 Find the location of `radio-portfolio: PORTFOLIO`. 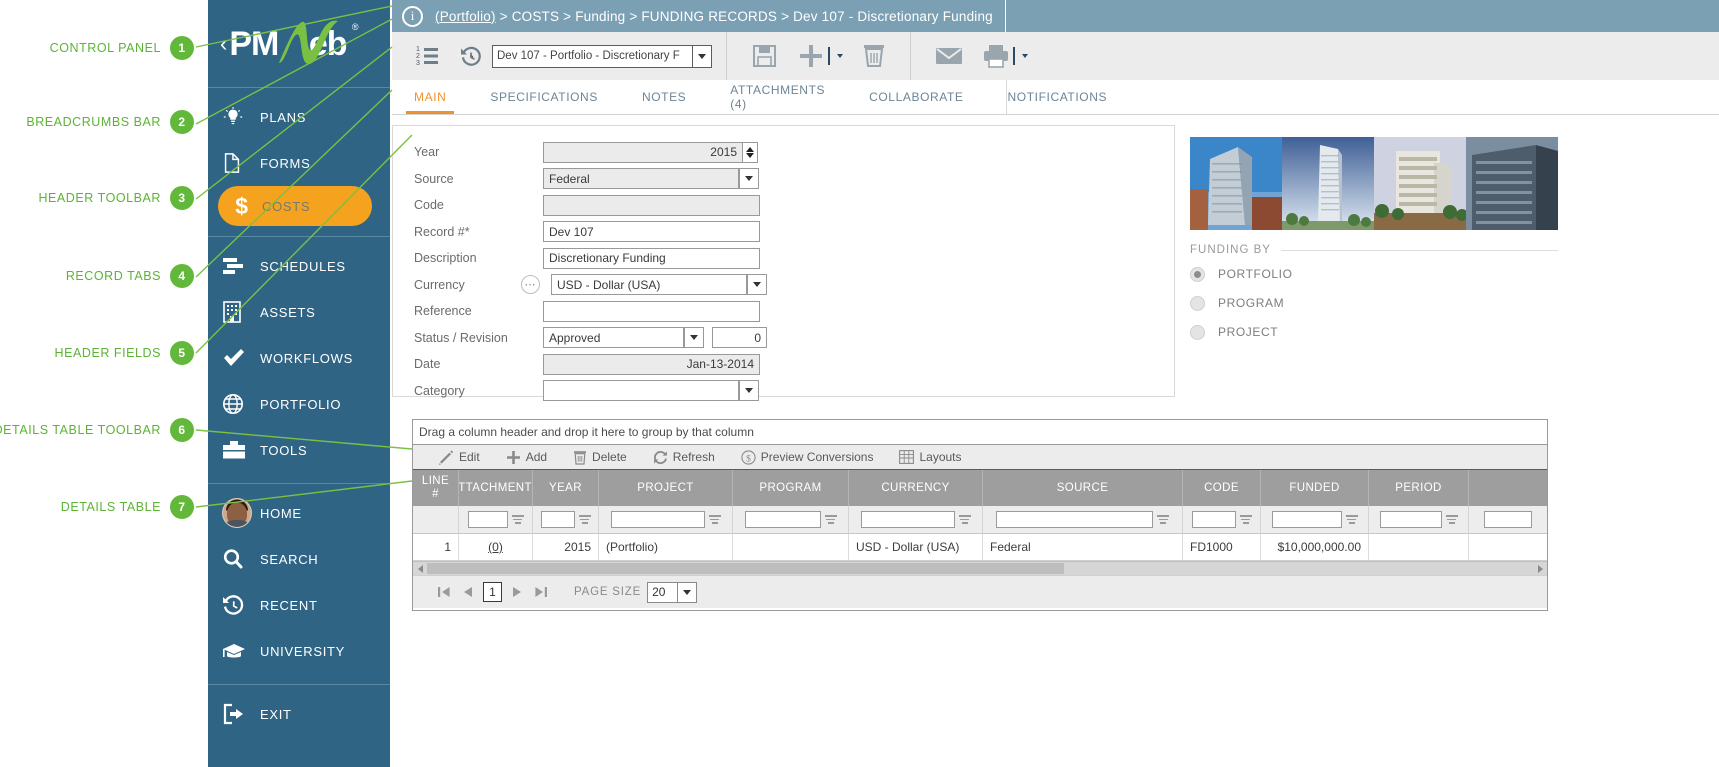

radio-portfolio: PORTFOLIO is located at coordinates (1374, 274).